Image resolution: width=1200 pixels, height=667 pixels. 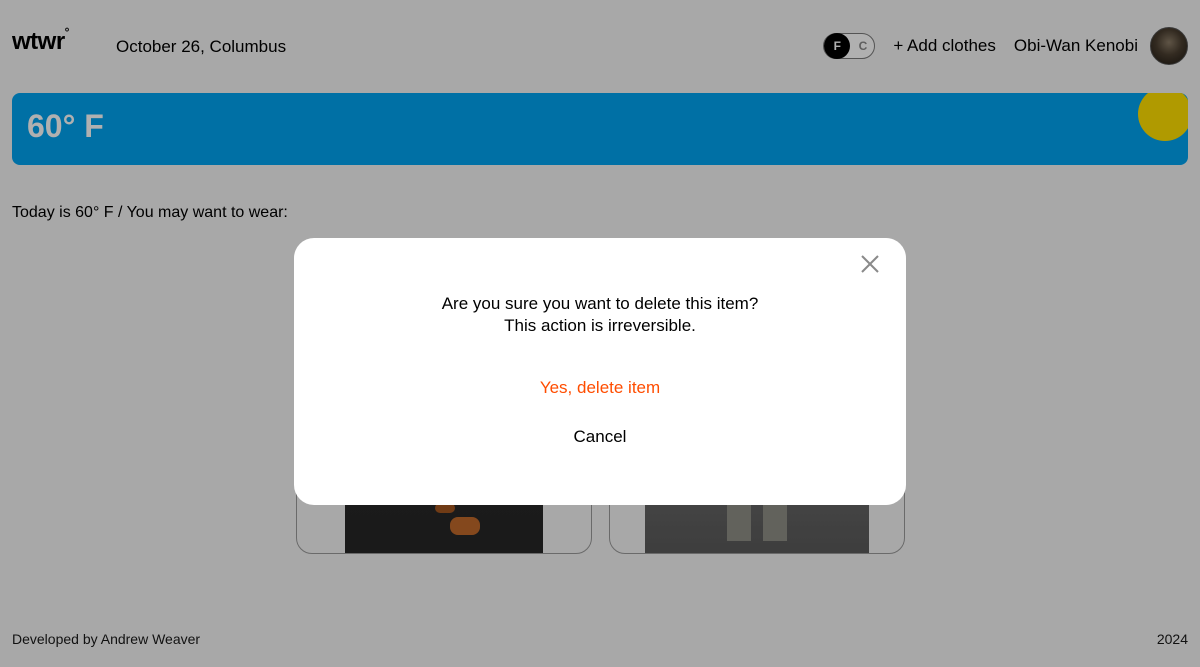 I want to click on close-icon, so click(x=870, y=264).